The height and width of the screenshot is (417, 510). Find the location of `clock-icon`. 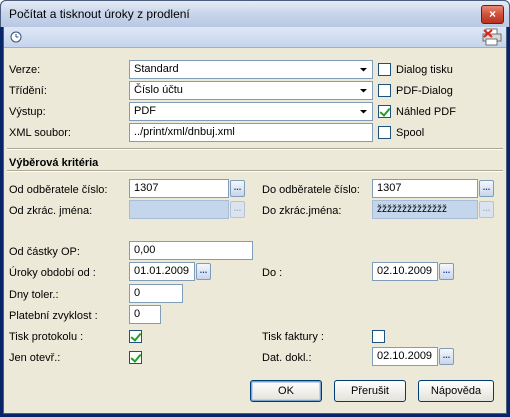

clock-icon is located at coordinates (16, 37).